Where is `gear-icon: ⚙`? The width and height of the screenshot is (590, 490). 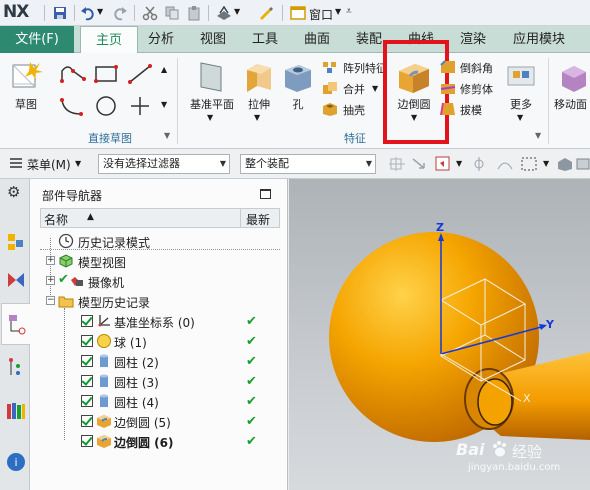
gear-icon: ⚙ is located at coordinates (13, 192).